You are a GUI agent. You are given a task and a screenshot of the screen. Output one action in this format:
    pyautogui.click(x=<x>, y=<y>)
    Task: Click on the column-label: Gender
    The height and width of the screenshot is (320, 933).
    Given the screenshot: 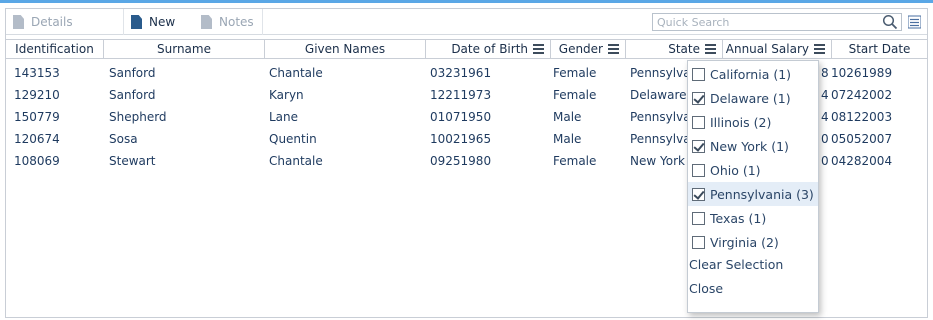 What is the action you would take?
    pyautogui.click(x=580, y=49)
    